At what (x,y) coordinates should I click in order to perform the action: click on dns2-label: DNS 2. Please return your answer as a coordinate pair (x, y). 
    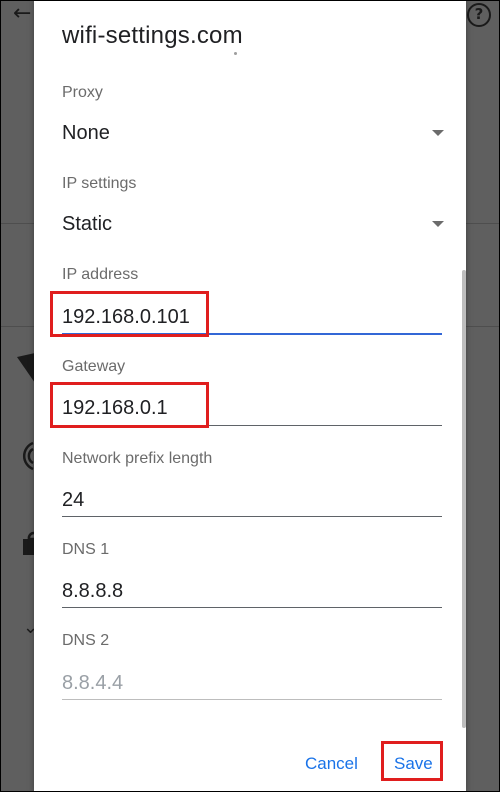
    Looking at the image, I should click on (86, 640).